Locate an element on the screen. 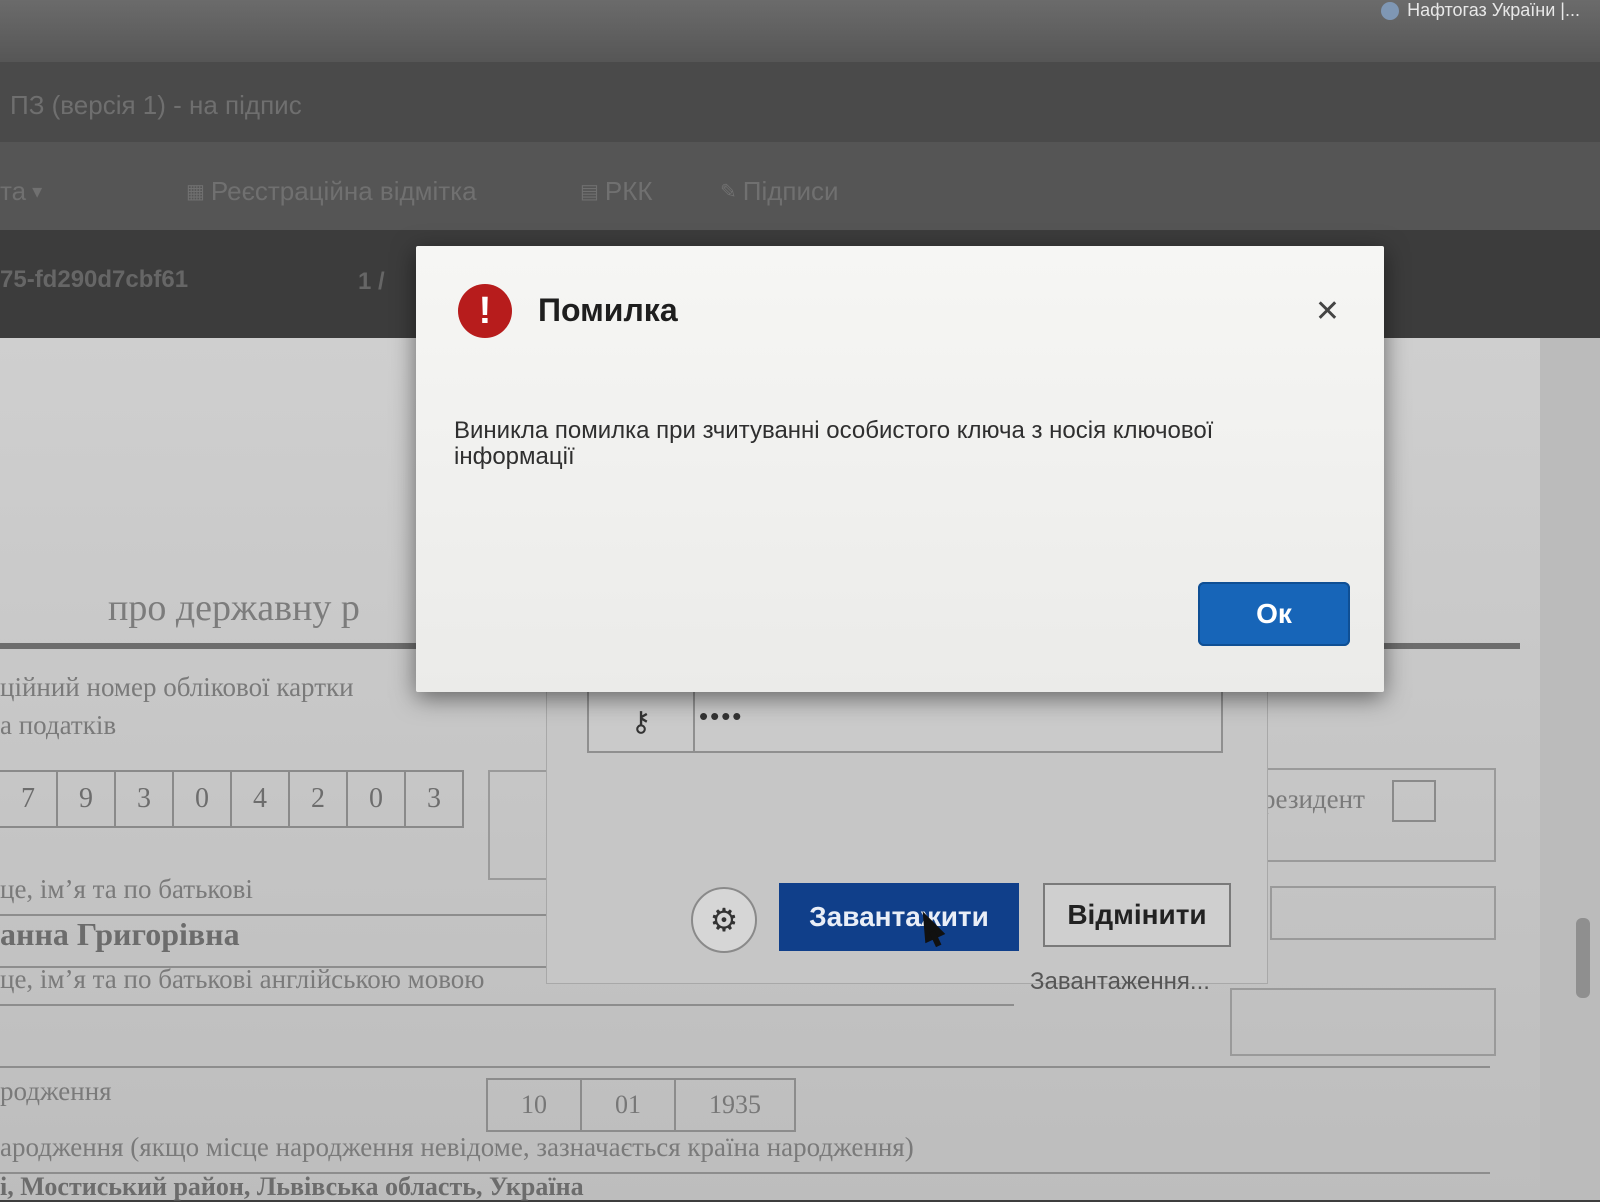  key-file-button: ⚷ is located at coordinates (642, 721).